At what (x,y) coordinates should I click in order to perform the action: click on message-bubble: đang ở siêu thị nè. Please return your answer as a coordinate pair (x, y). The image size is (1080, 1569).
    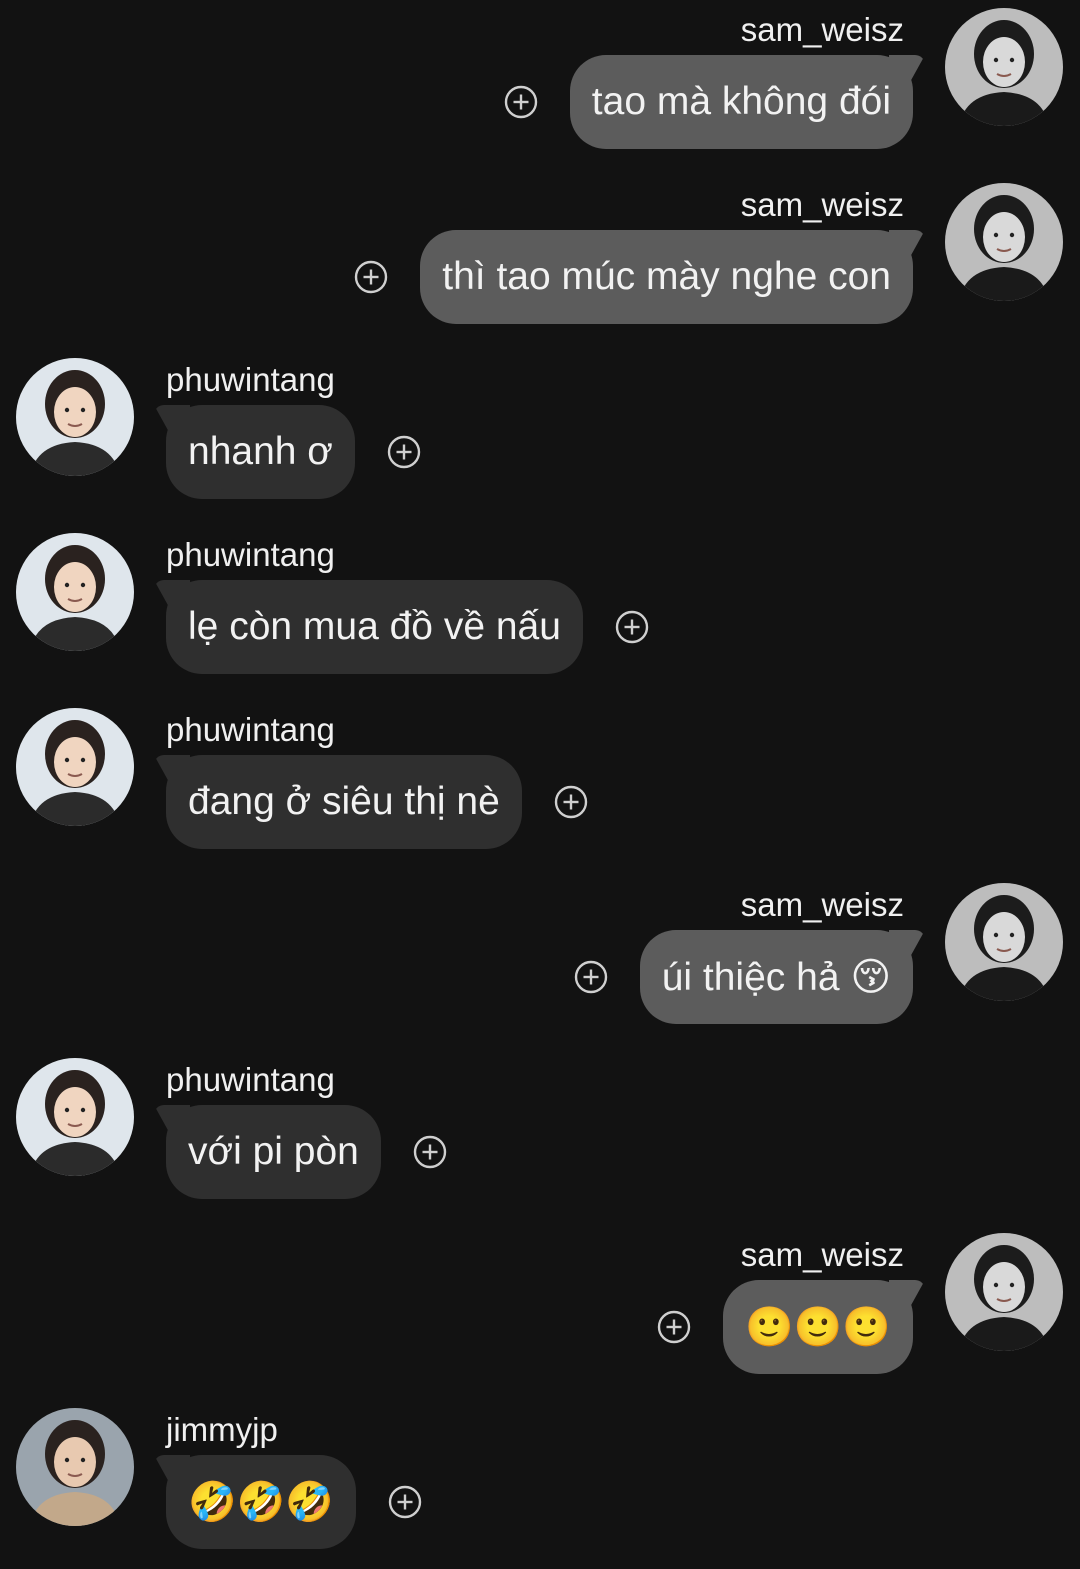
    Looking at the image, I should click on (344, 802).